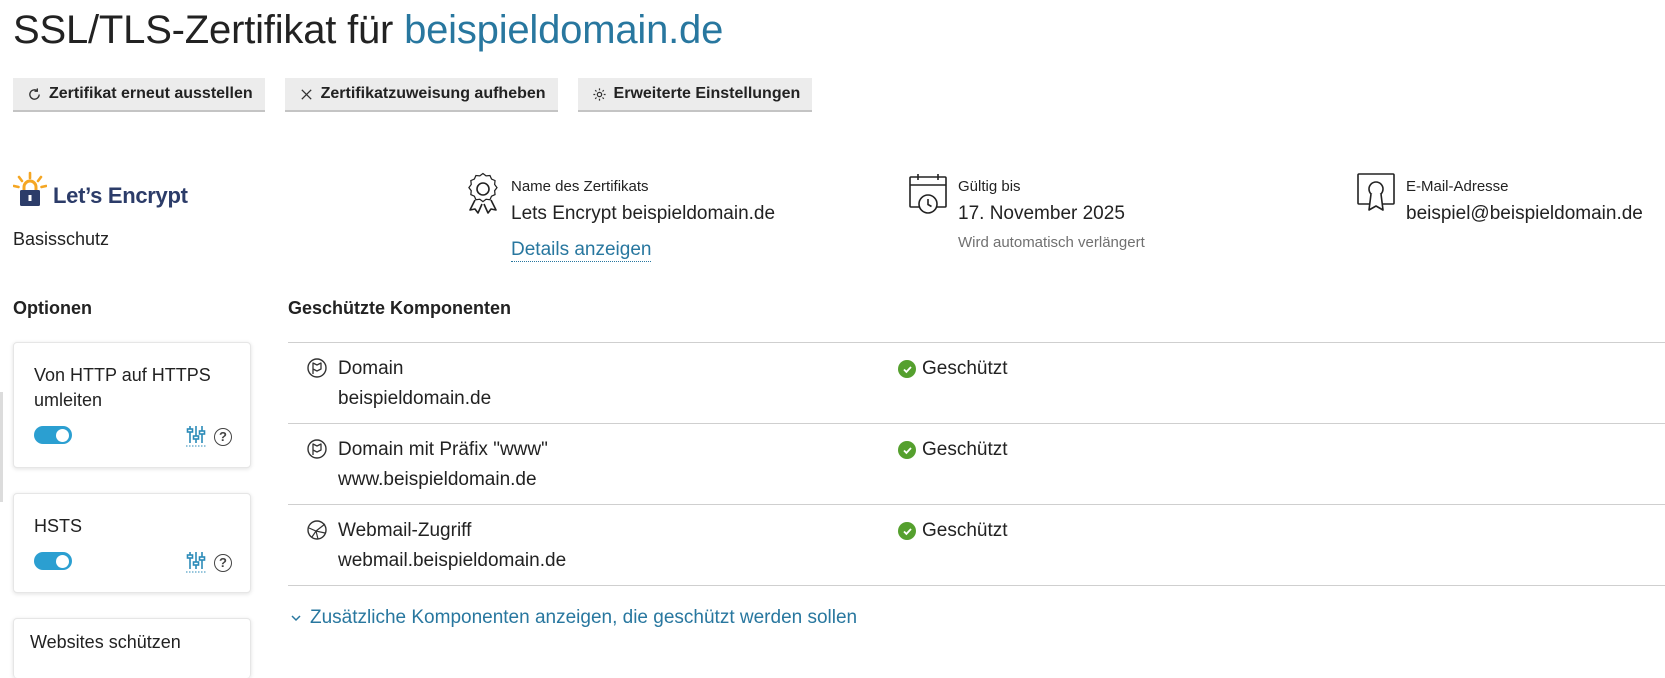  I want to click on table-row: Domain beispieldomain.de Geschützt, so click(976, 383).